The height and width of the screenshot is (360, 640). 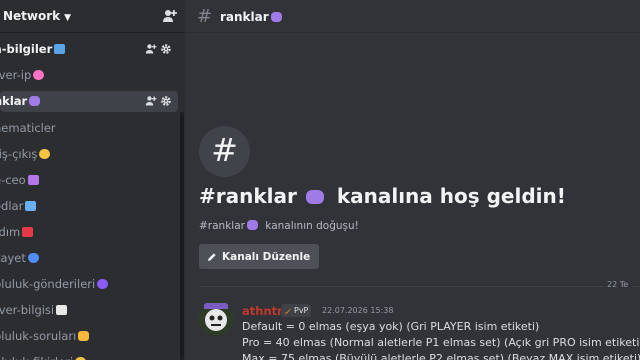 I want to click on sidebar-channel-item: odlar, so click(x=89, y=206).